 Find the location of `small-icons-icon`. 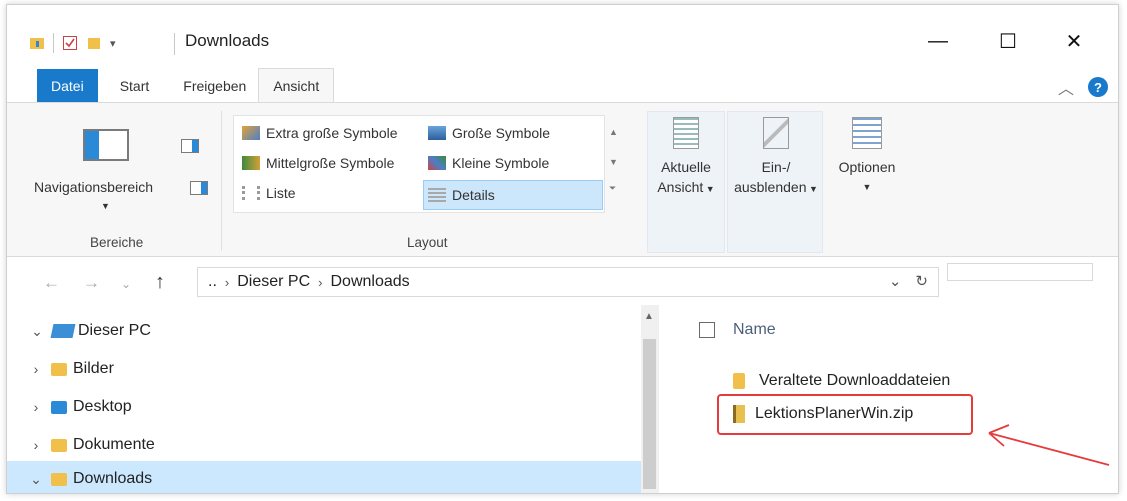

small-icons-icon is located at coordinates (437, 163).